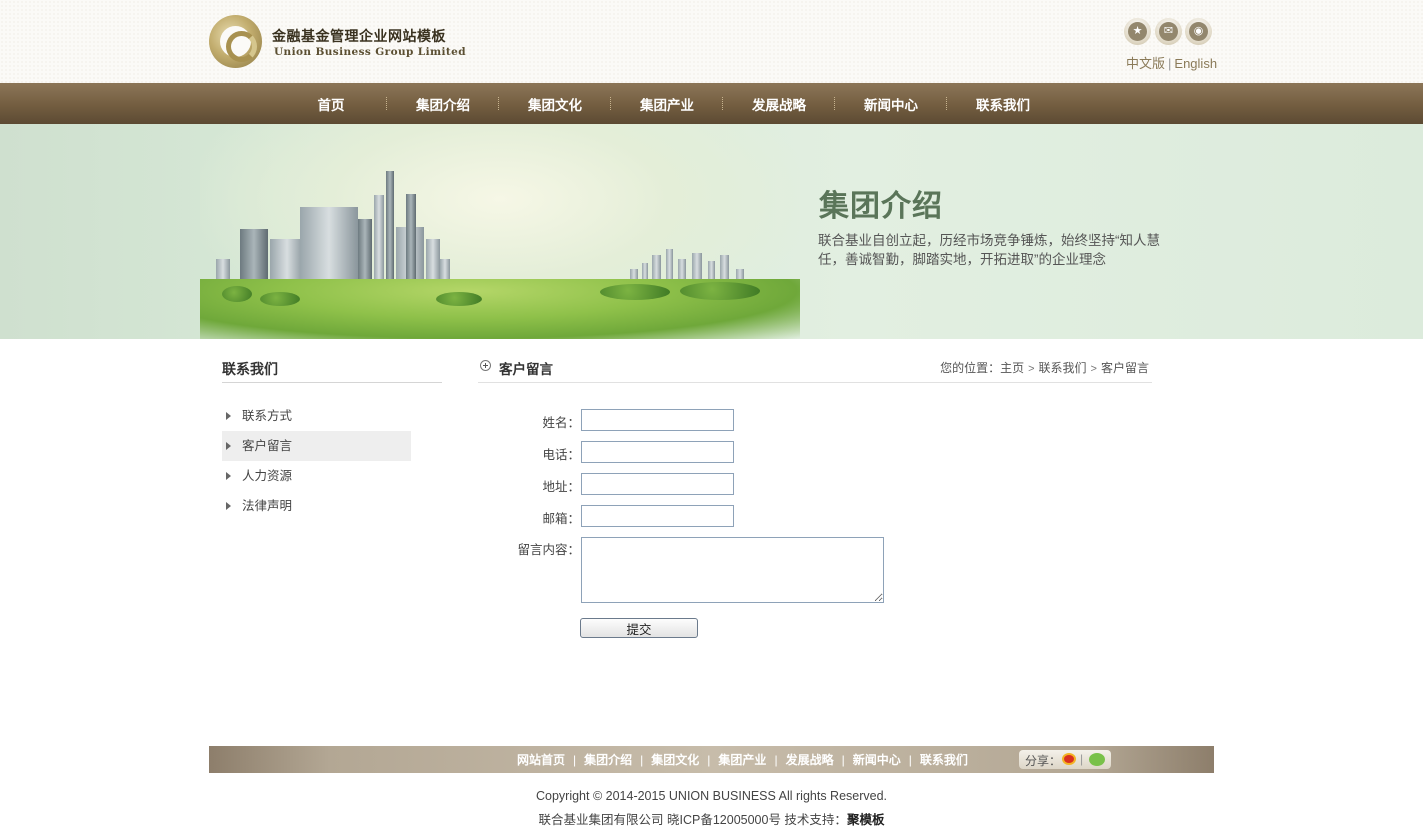 This screenshot has width=1423, height=837. I want to click on star-icon: ★, so click(1137, 31).